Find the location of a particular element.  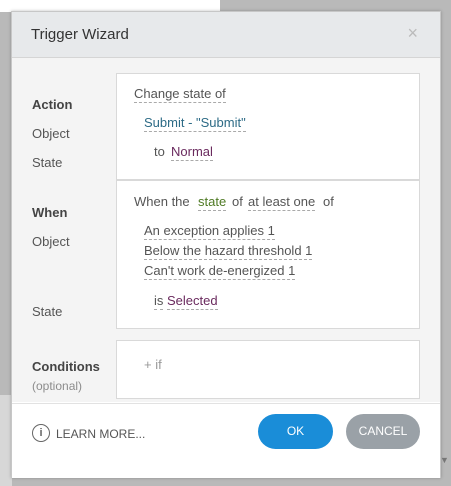

dialog-footer: i LEARN MORE... OK CANCEL is located at coordinates (226, 440).